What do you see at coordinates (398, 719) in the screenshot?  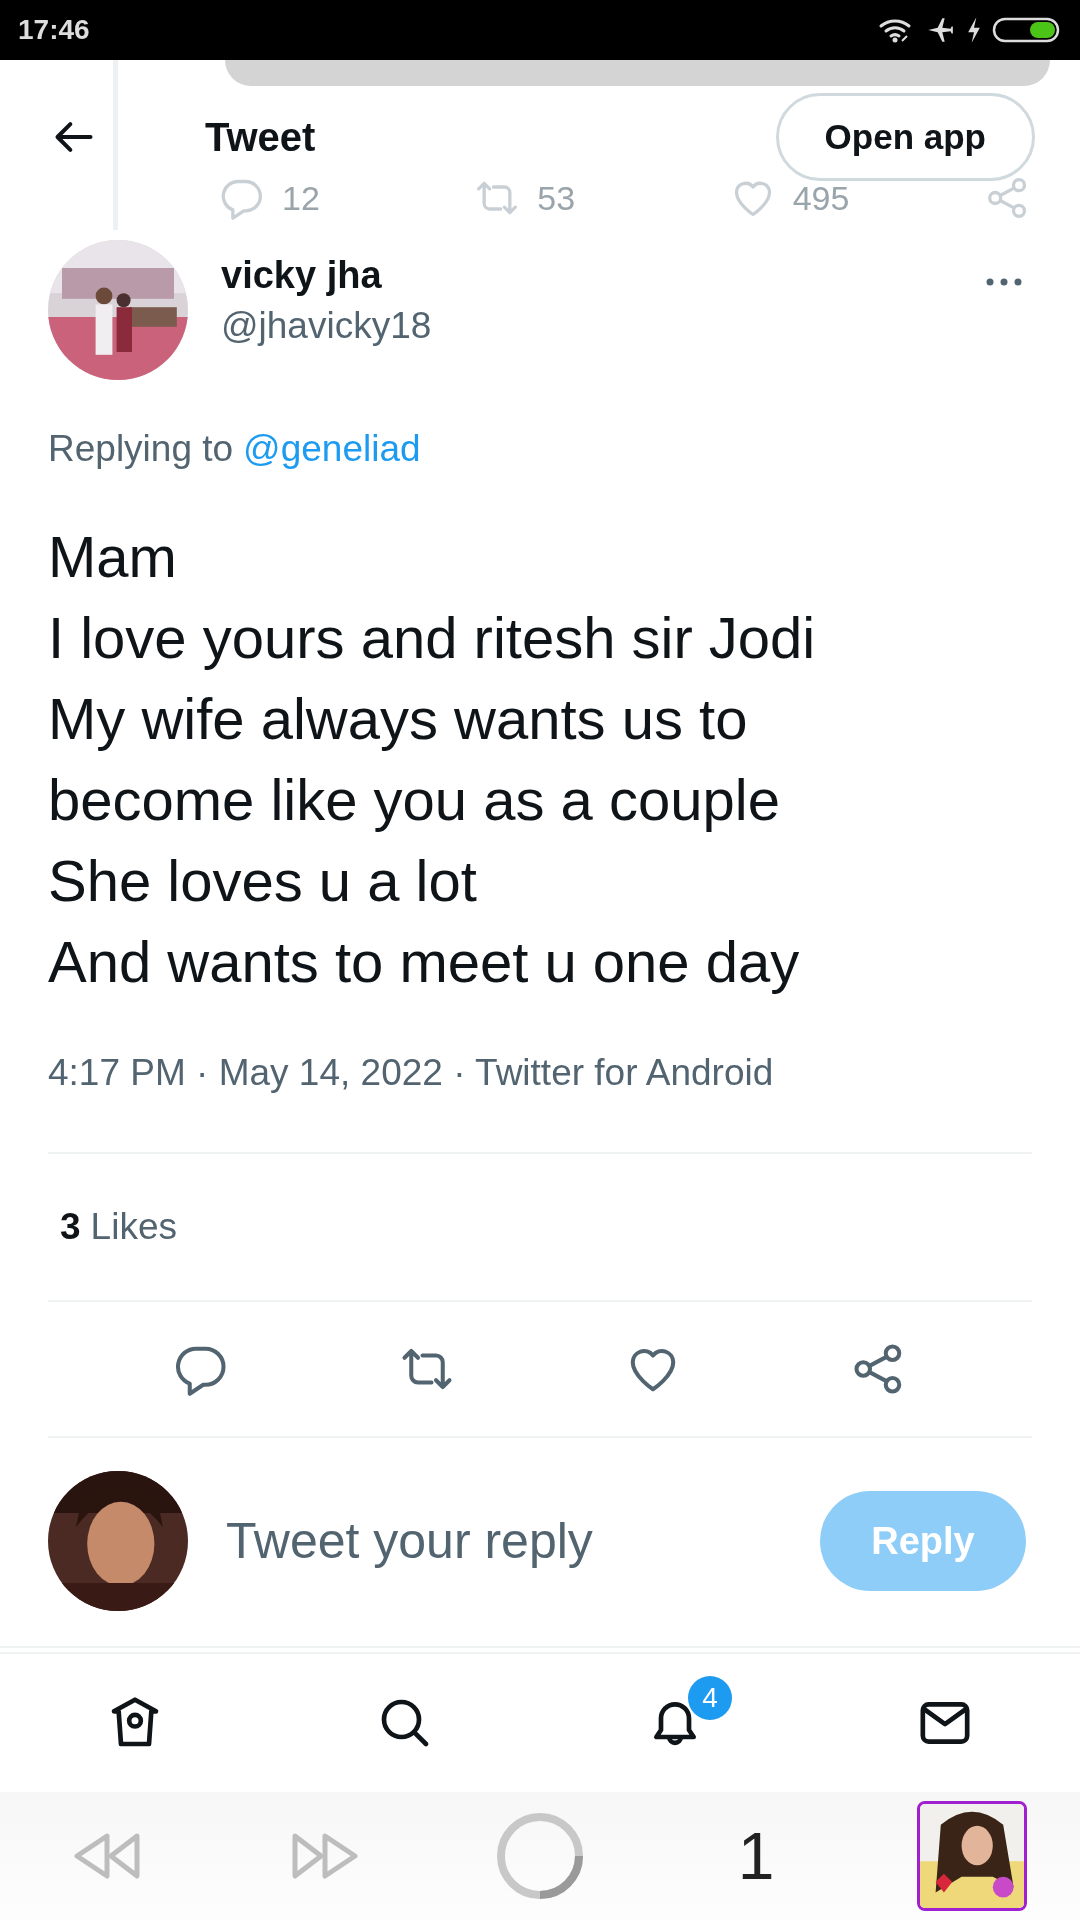 I see `tweet-text: My wife always wants us to` at bounding box center [398, 719].